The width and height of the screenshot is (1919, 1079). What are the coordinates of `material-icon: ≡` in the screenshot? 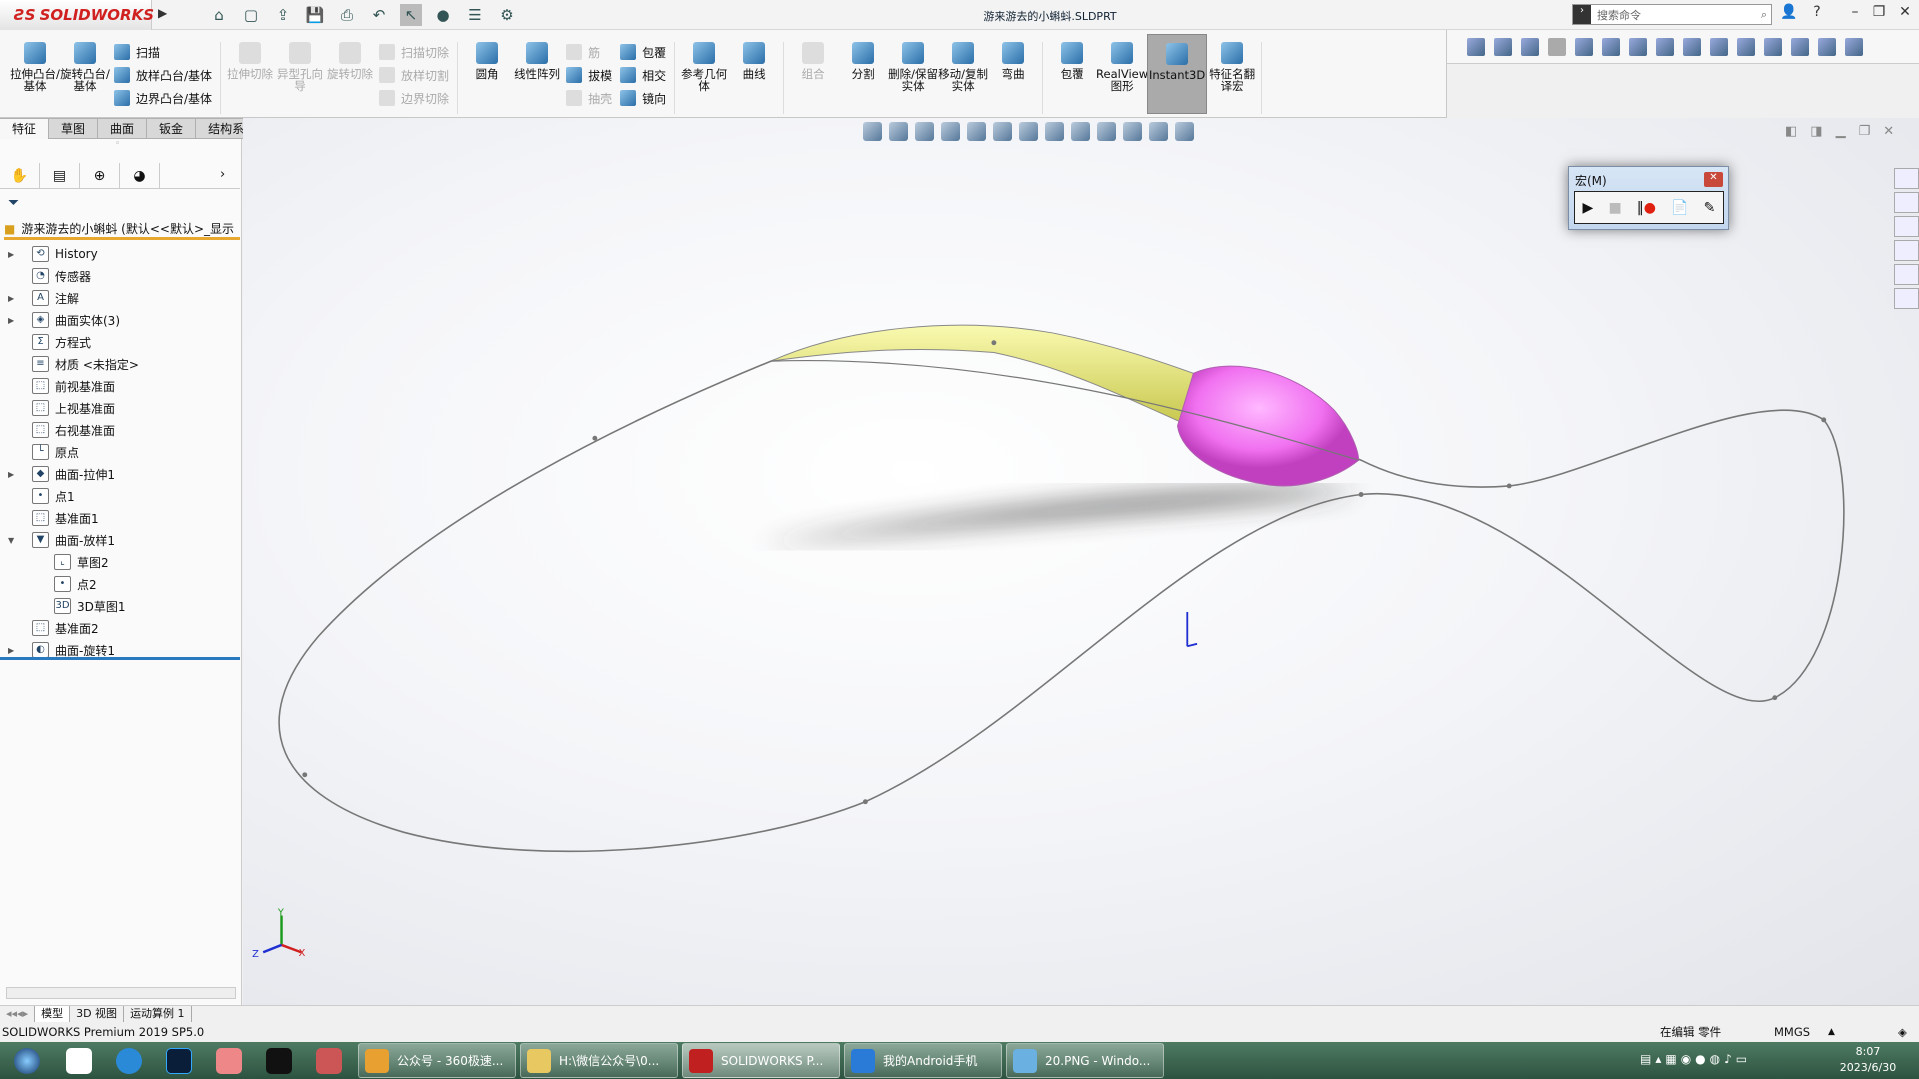 It's located at (40, 364).